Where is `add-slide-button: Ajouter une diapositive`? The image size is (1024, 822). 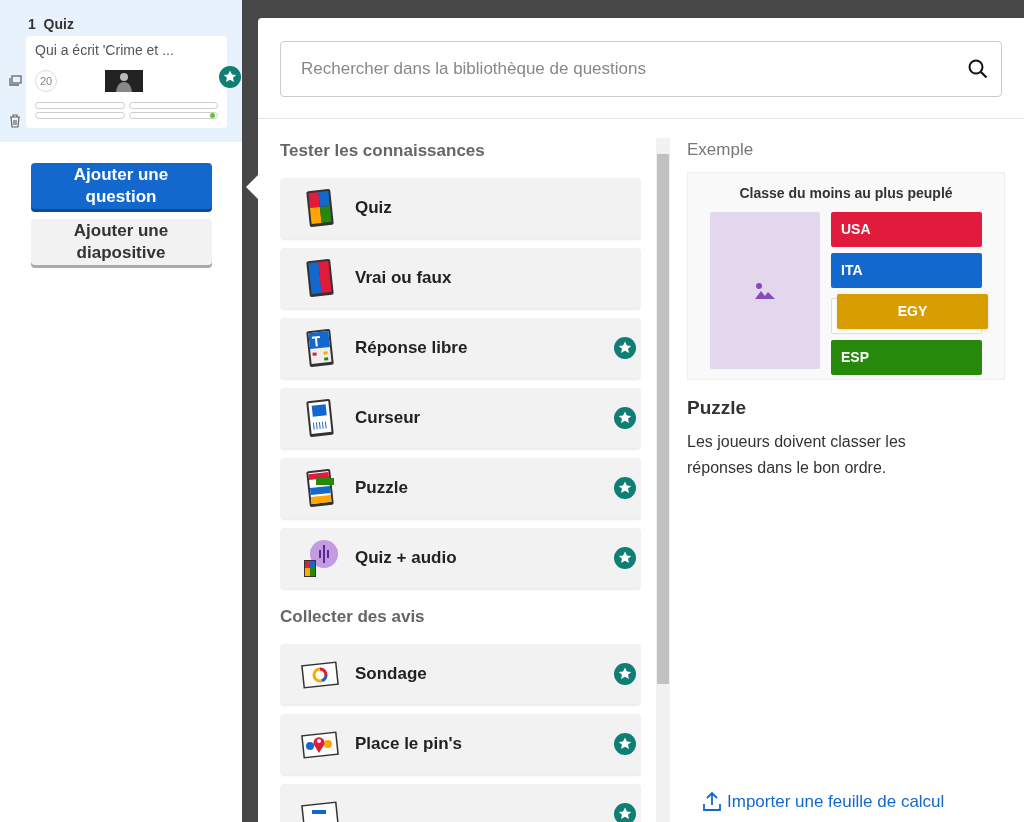 add-slide-button: Ajouter une diapositive is located at coordinates (121, 242).